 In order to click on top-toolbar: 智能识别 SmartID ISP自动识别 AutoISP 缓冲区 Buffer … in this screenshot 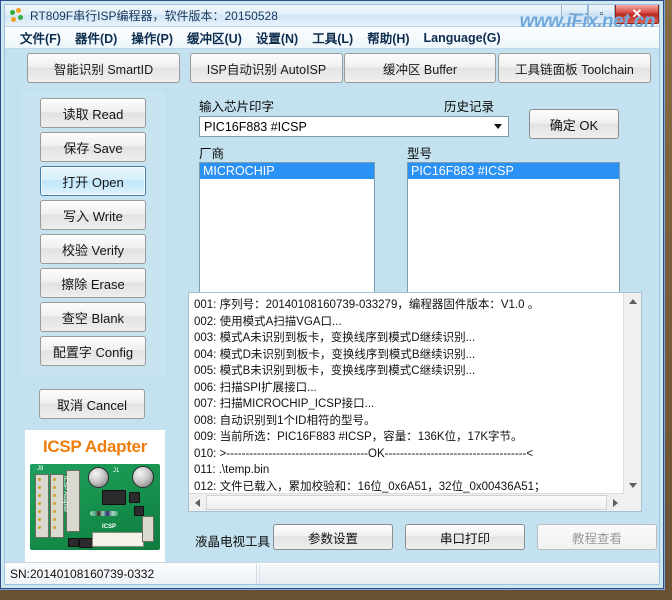, I will do `click(332, 69)`.